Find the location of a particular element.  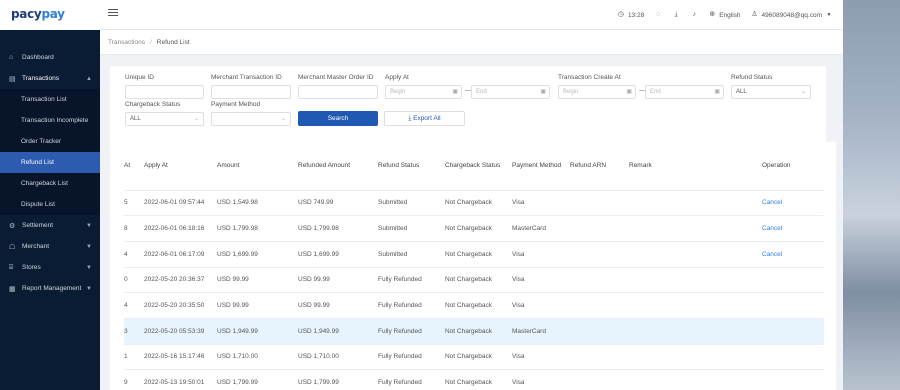

col-header: Payment Method is located at coordinates (541, 166).